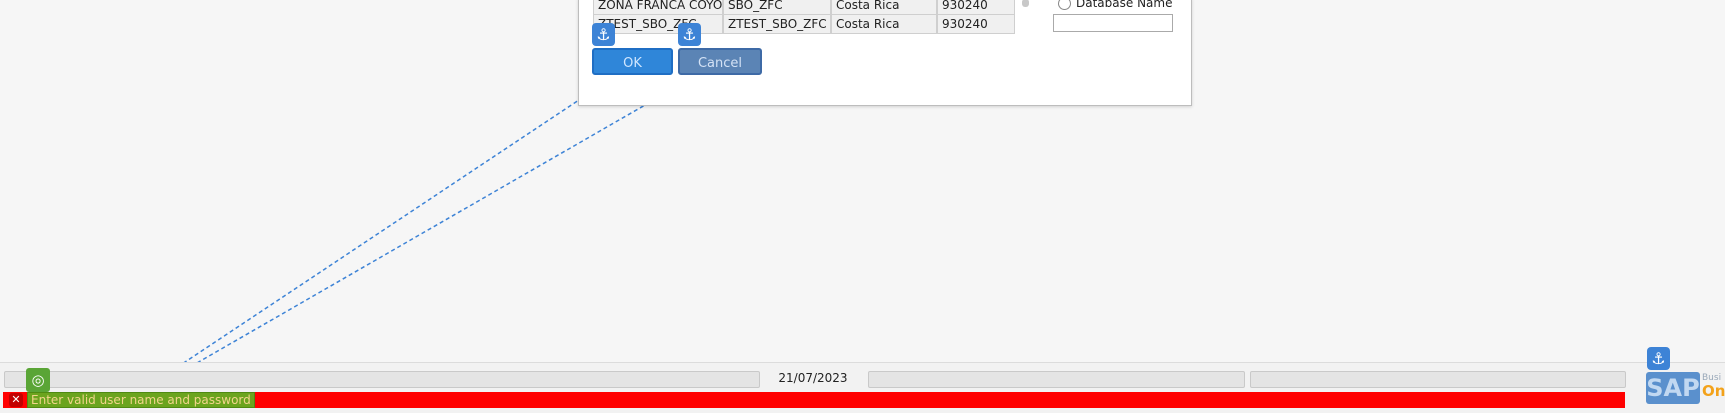 The height and width of the screenshot is (413, 1725). Describe the element at coordinates (814, 400) in the screenshot. I see `message-bar: ✕ Enter valid user name and password` at that location.